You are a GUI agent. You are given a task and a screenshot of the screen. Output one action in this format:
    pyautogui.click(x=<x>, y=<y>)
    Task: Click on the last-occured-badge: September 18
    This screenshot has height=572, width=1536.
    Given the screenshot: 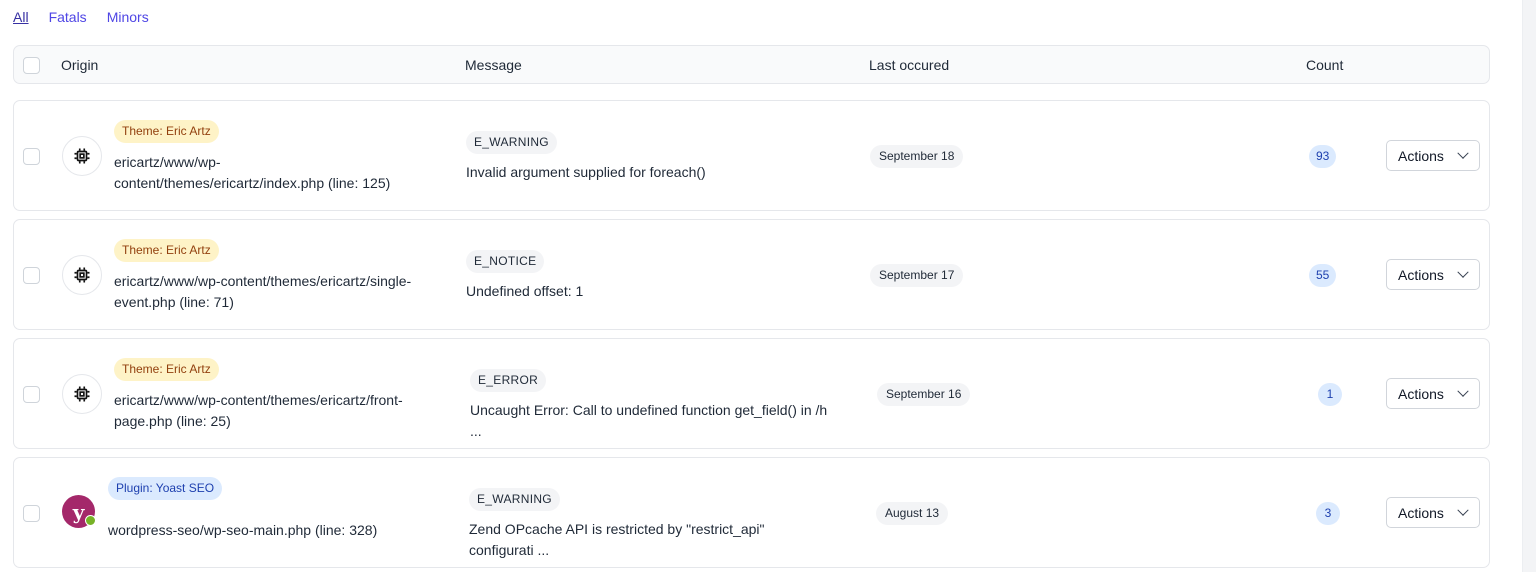 What is the action you would take?
    pyautogui.click(x=917, y=156)
    